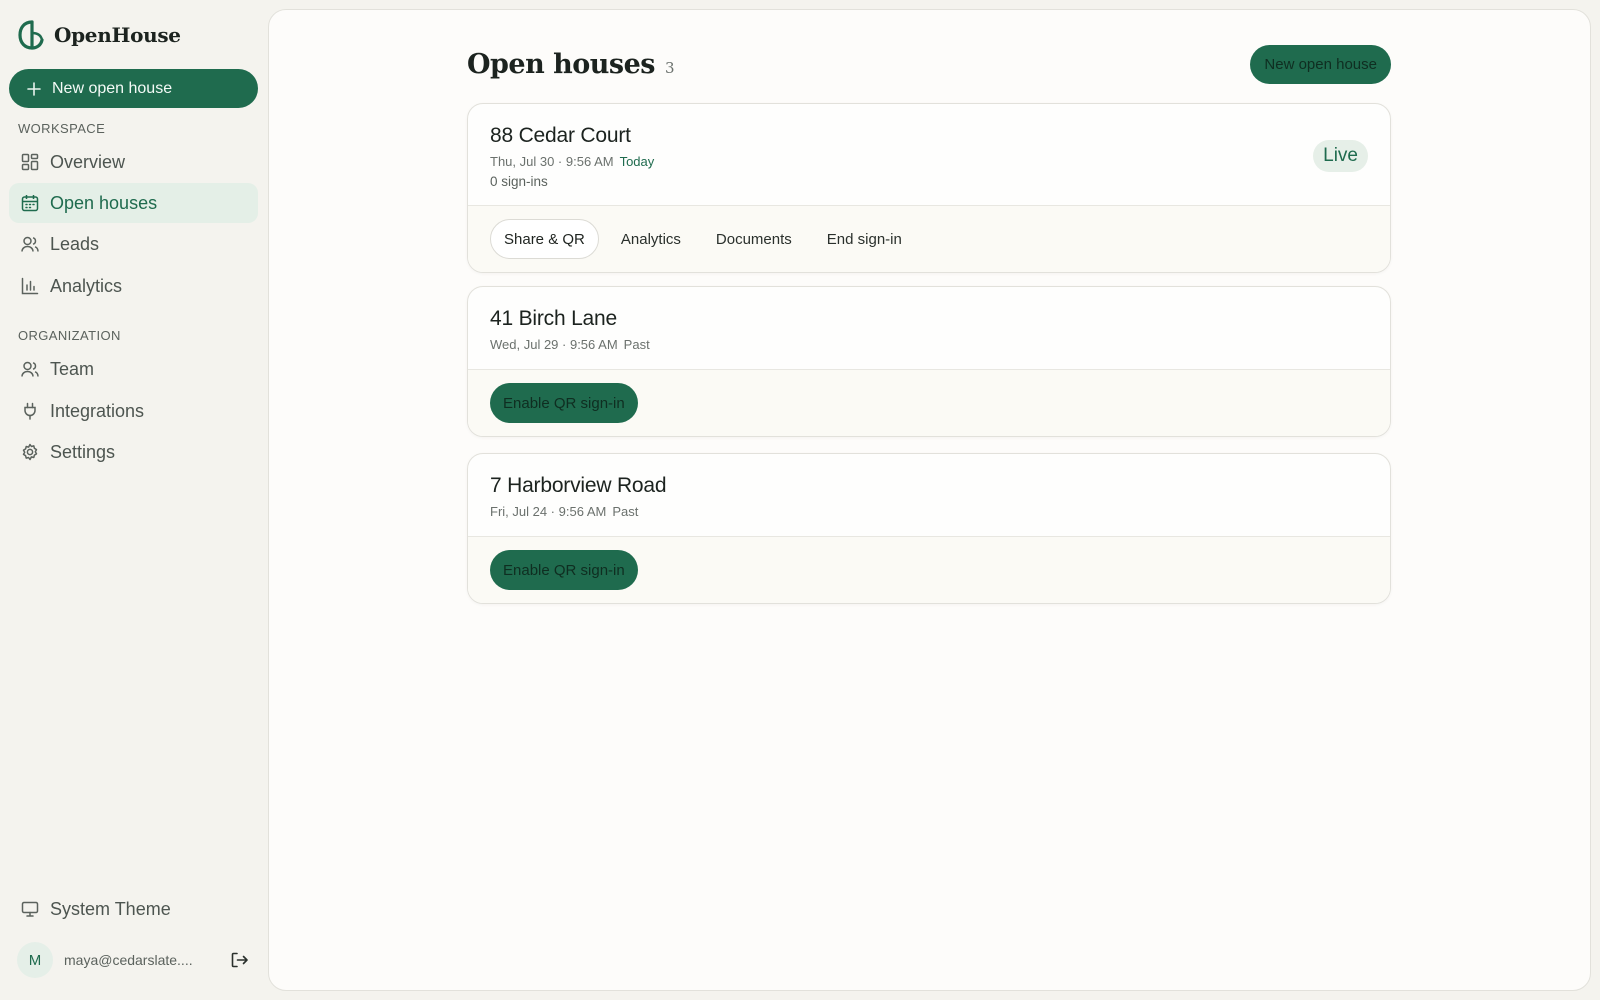 The image size is (1600, 1000). What do you see at coordinates (561, 64) in the screenshot?
I see `page-title: Open houses` at bounding box center [561, 64].